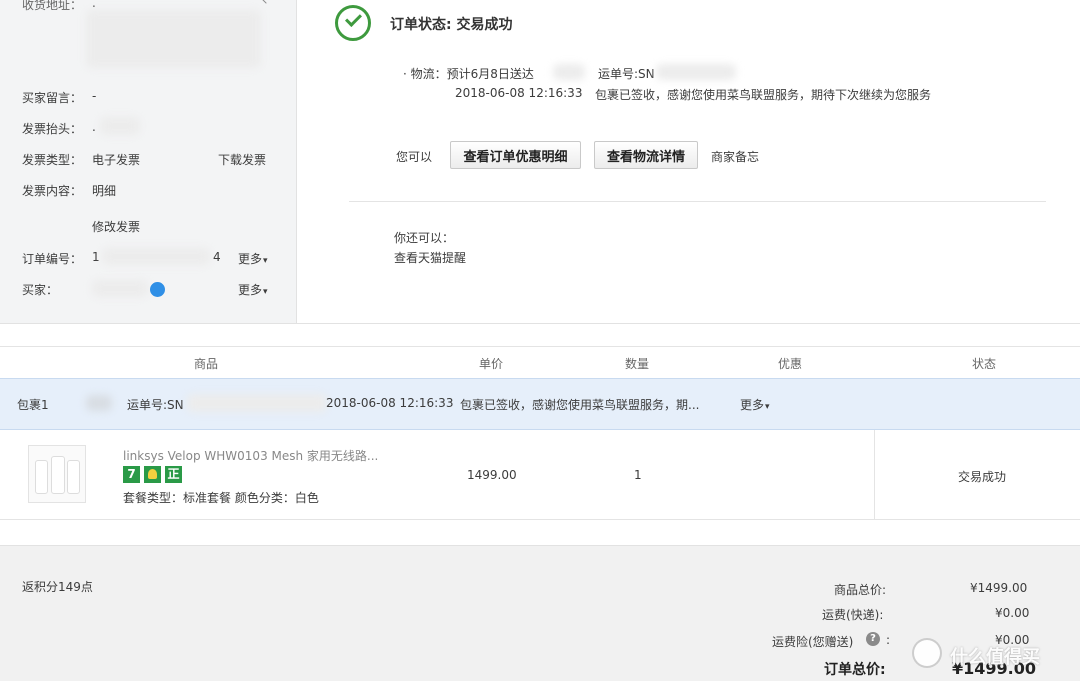 This screenshot has width=1080, height=681. What do you see at coordinates (96, 257) in the screenshot?
I see `order-number-value: 1` at bounding box center [96, 257].